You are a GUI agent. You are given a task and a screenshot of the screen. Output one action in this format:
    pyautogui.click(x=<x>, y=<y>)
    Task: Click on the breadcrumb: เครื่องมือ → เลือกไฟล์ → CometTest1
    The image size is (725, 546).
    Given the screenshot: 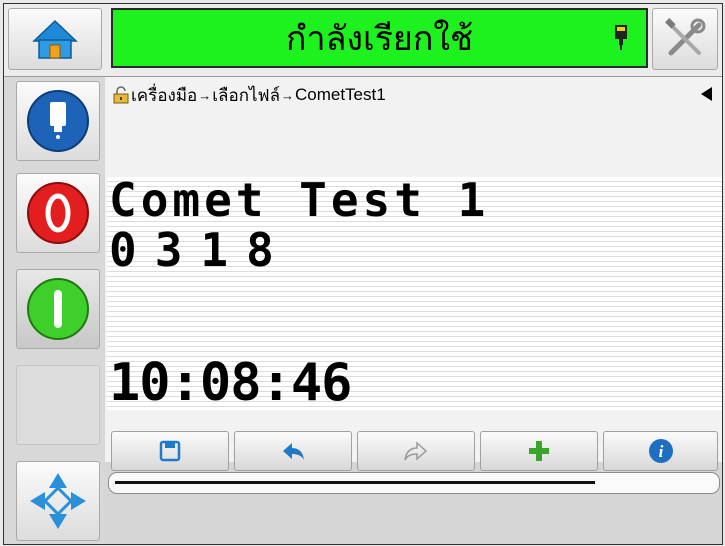 What is the action you would take?
    pyautogui.click(x=249, y=95)
    